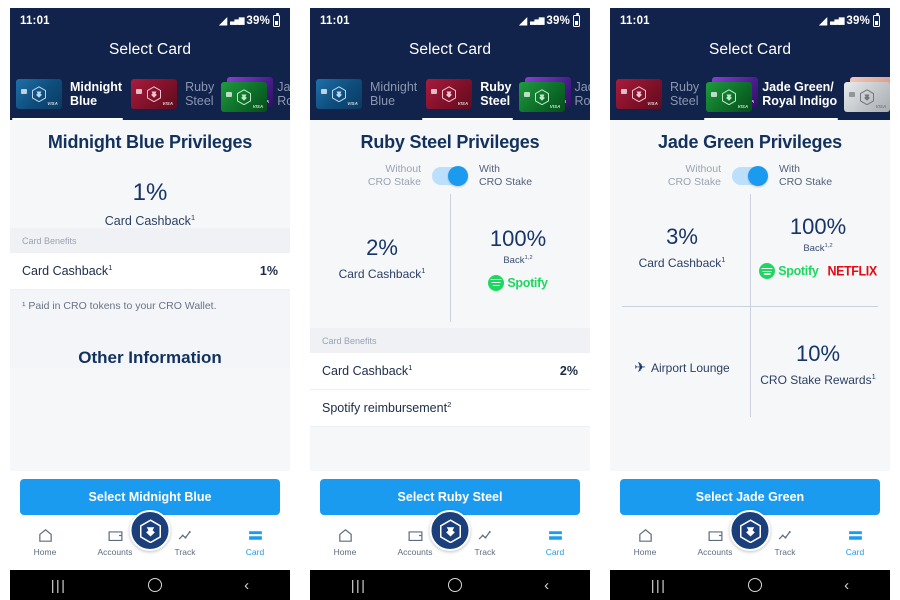 This screenshot has height=600, width=900. What do you see at coordinates (789, 271) in the screenshot?
I see `spotify-logo-icon: Spotify` at bounding box center [789, 271].